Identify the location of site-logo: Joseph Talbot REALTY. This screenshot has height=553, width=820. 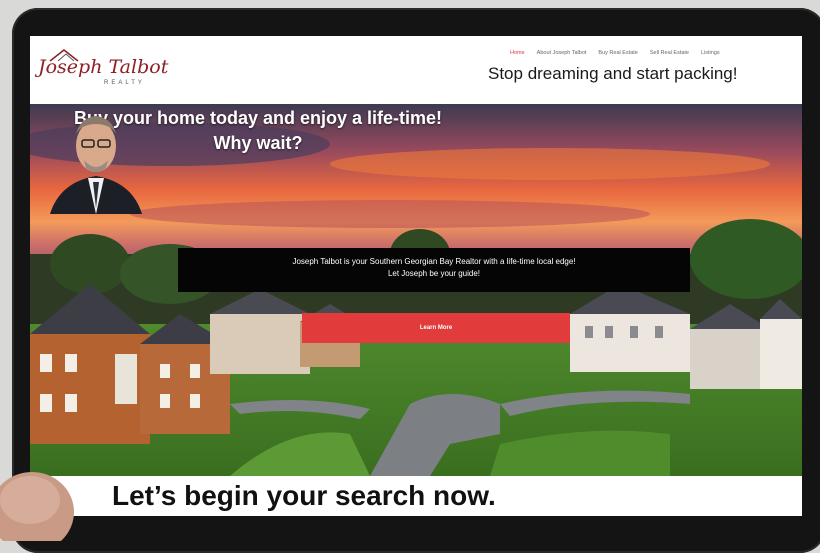
(103, 71).